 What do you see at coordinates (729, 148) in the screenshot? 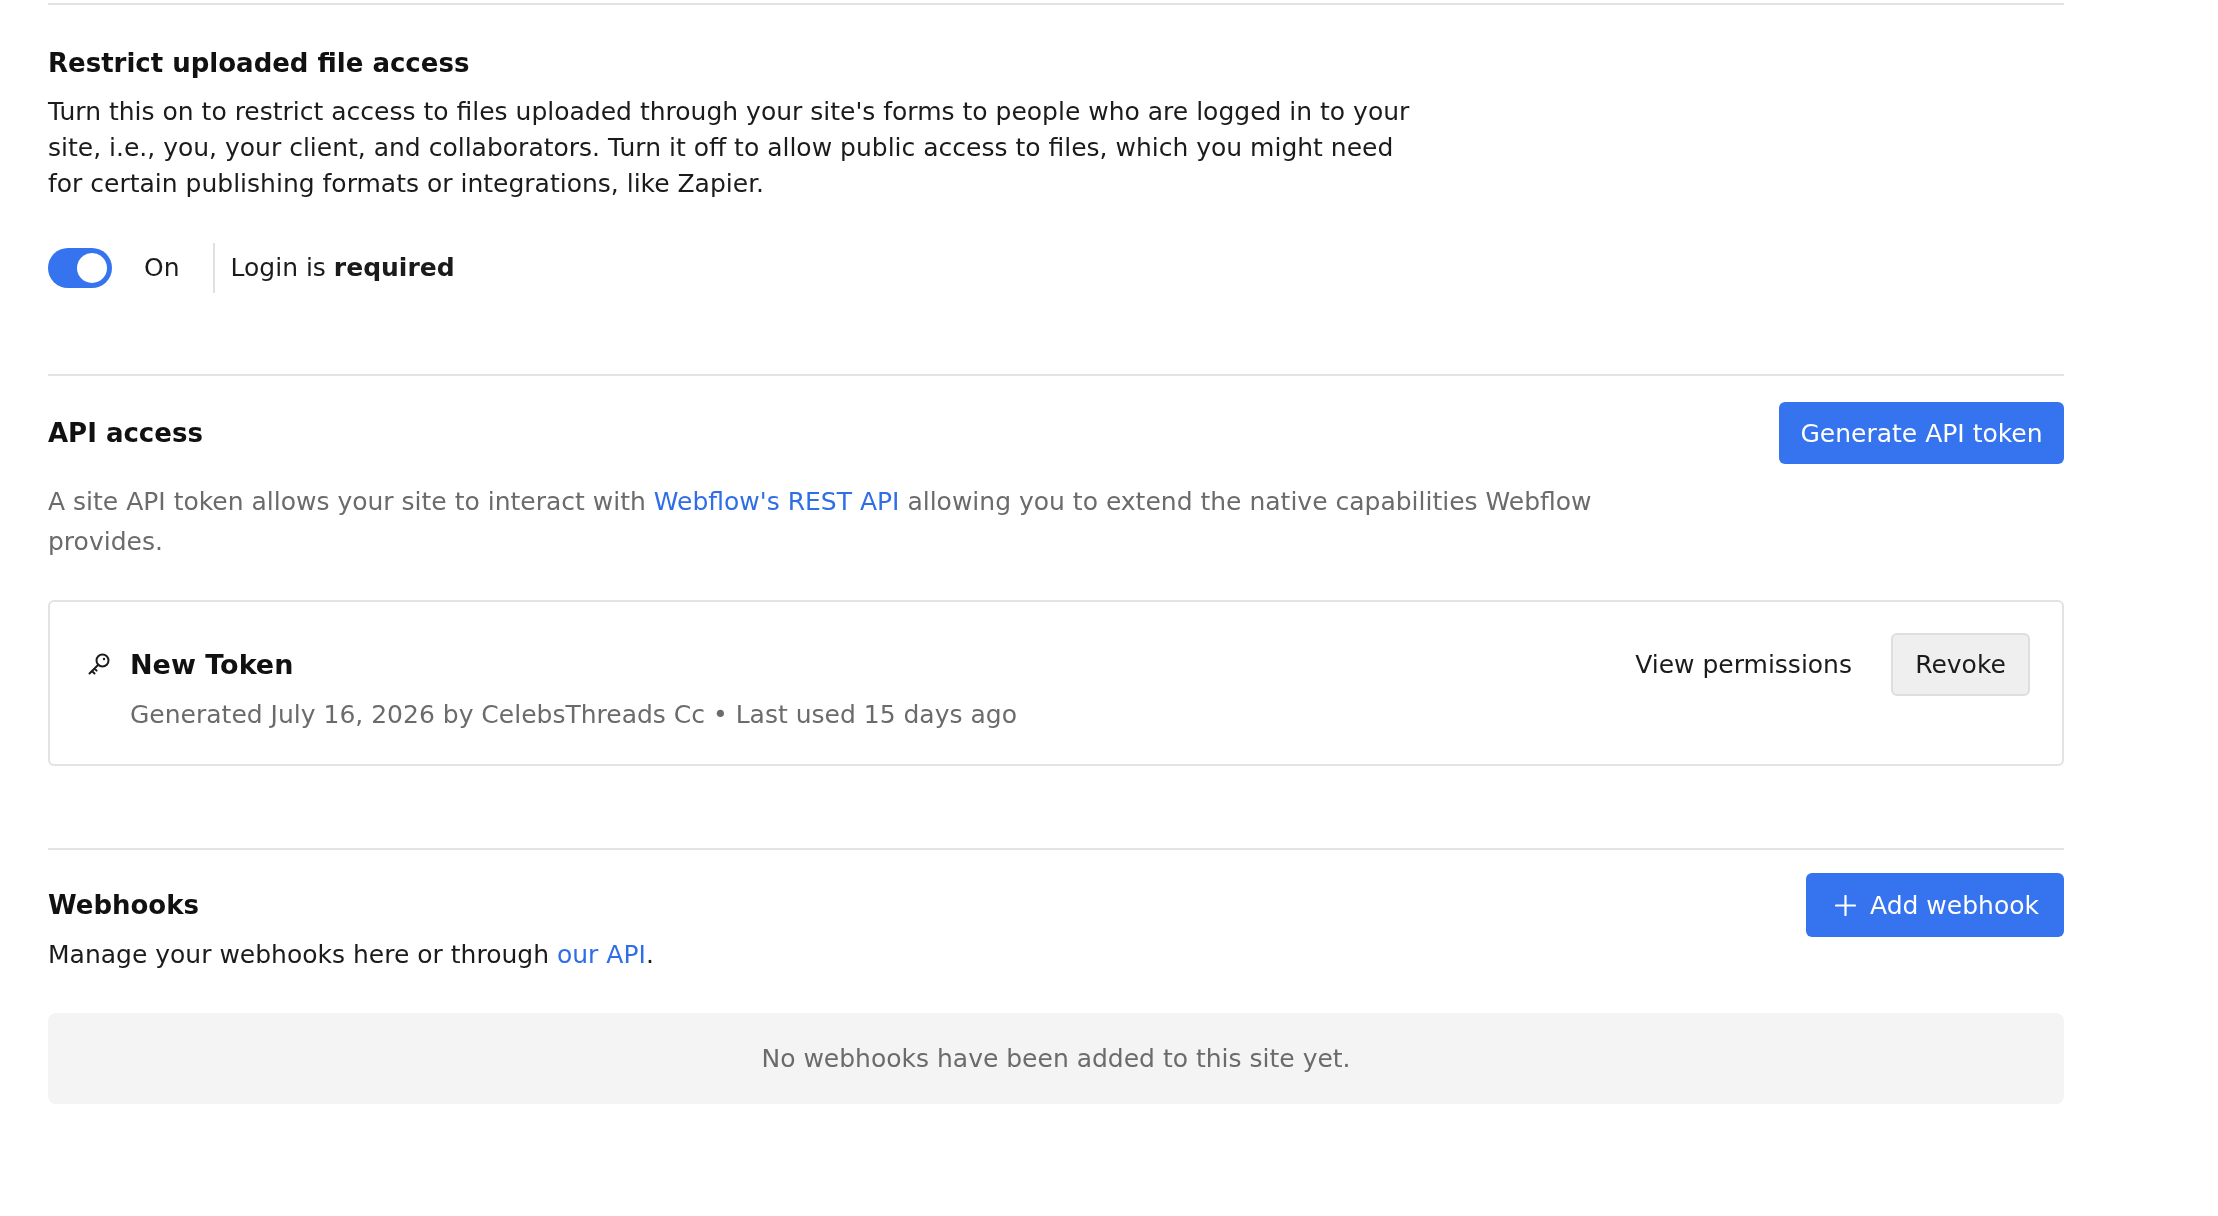
I see `section-description: Turn this on to restrict access to files uploaded through your site's forms to people who are logged in to your site, i.e., you, your client, and collaborators. Turn it off to allow public access to files, which you might need for certain publishing formats or integrations, like Zapier.` at bounding box center [729, 148].